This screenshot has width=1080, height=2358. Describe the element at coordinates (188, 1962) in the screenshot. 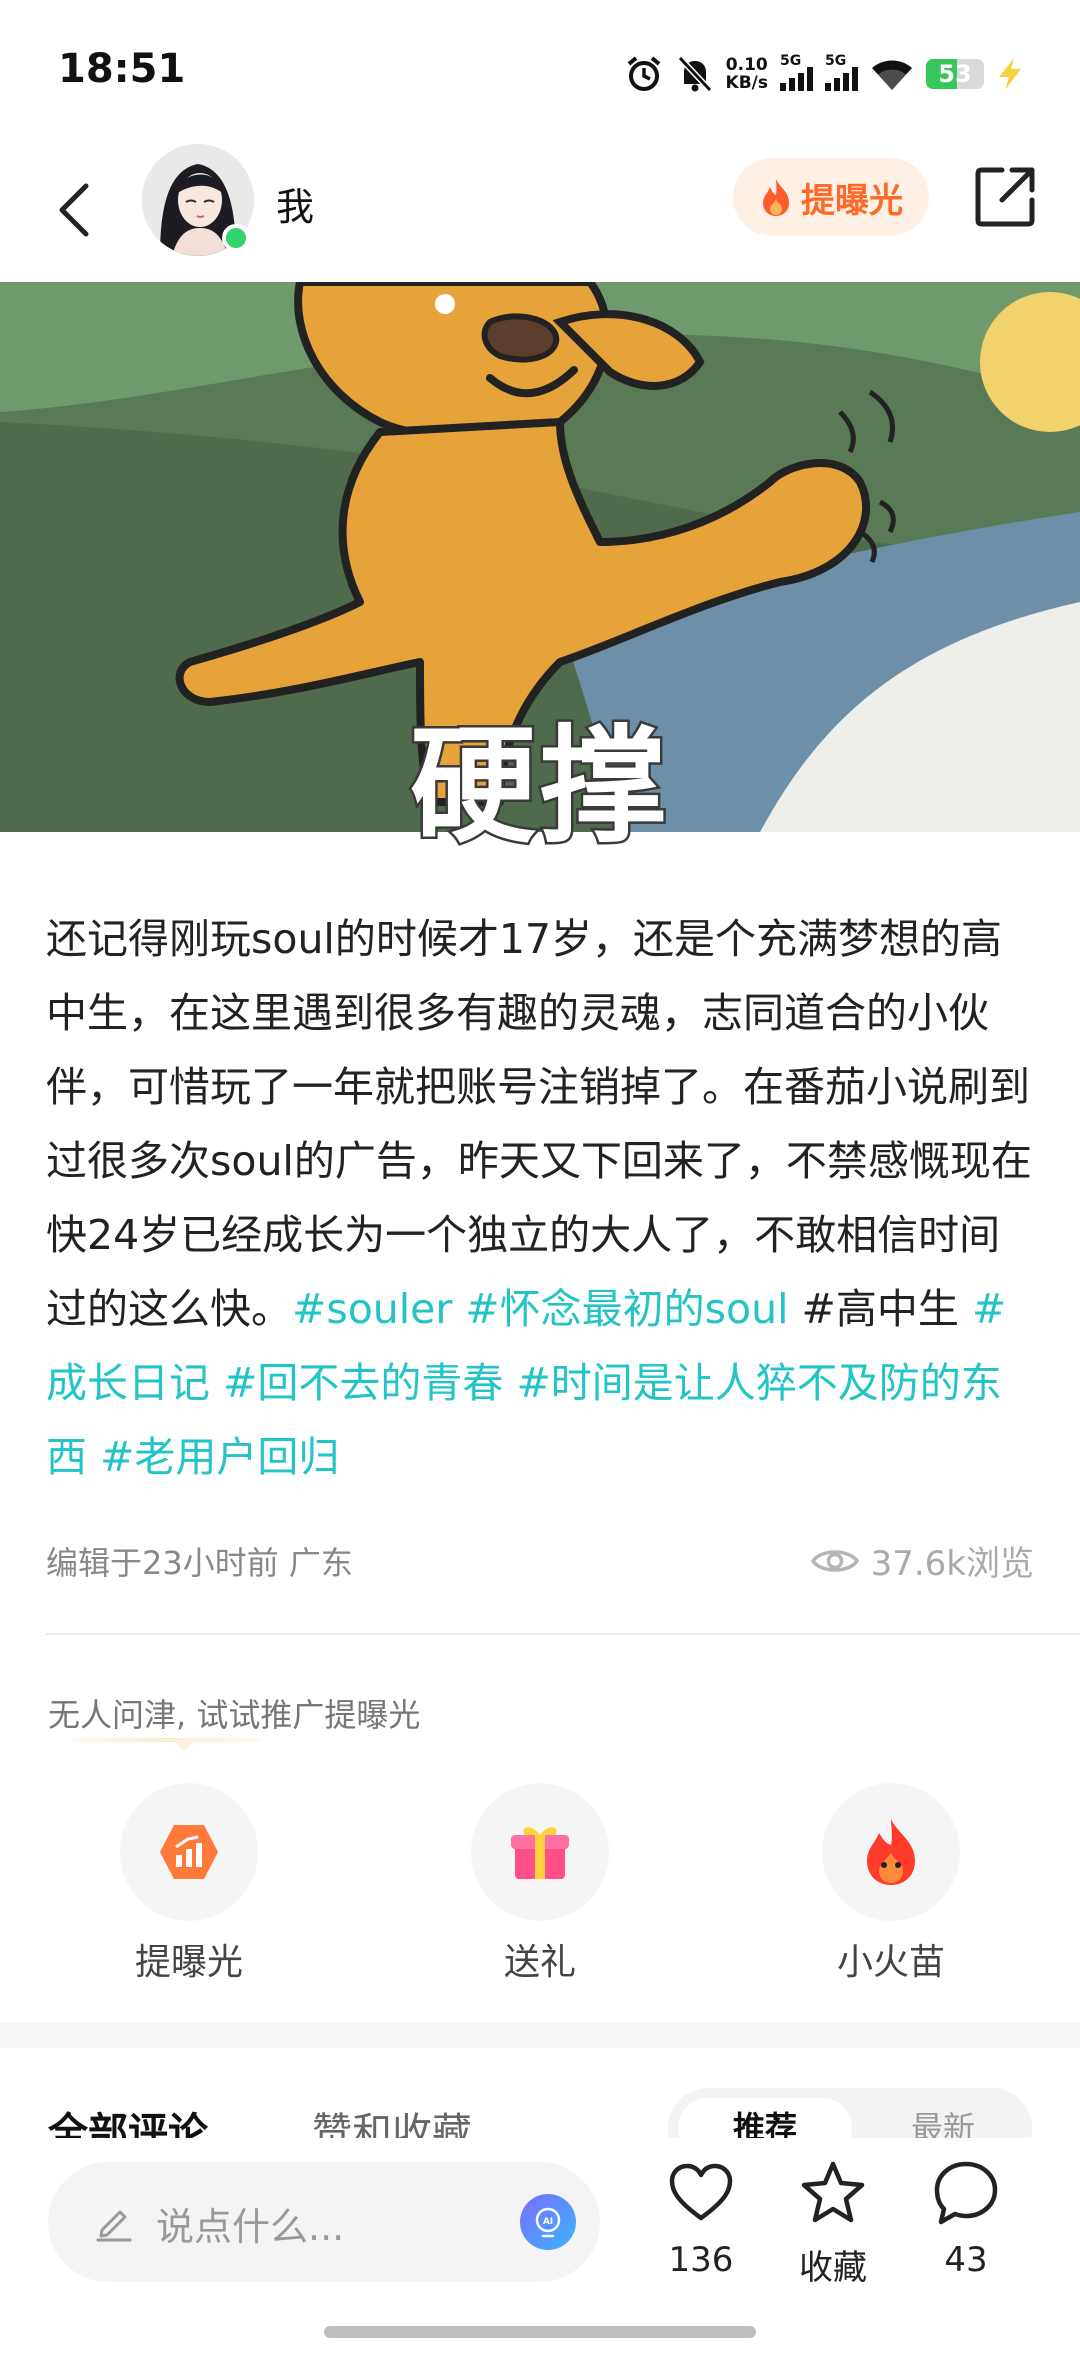

I see `action-boost-label: 提曝光` at that location.